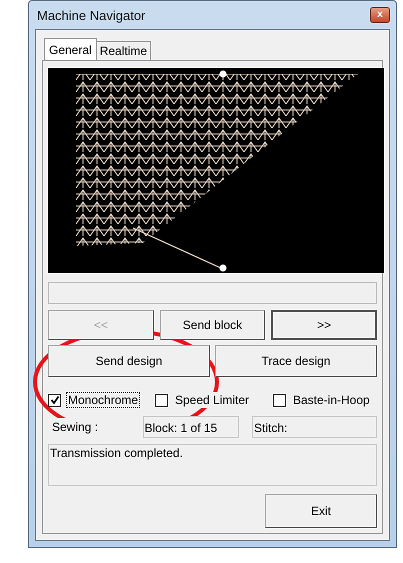 This screenshot has height=563, width=403. What do you see at coordinates (331, 400) in the screenshot?
I see `checkbox-label: Baste-in-Hoop` at bounding box center [331, 400].